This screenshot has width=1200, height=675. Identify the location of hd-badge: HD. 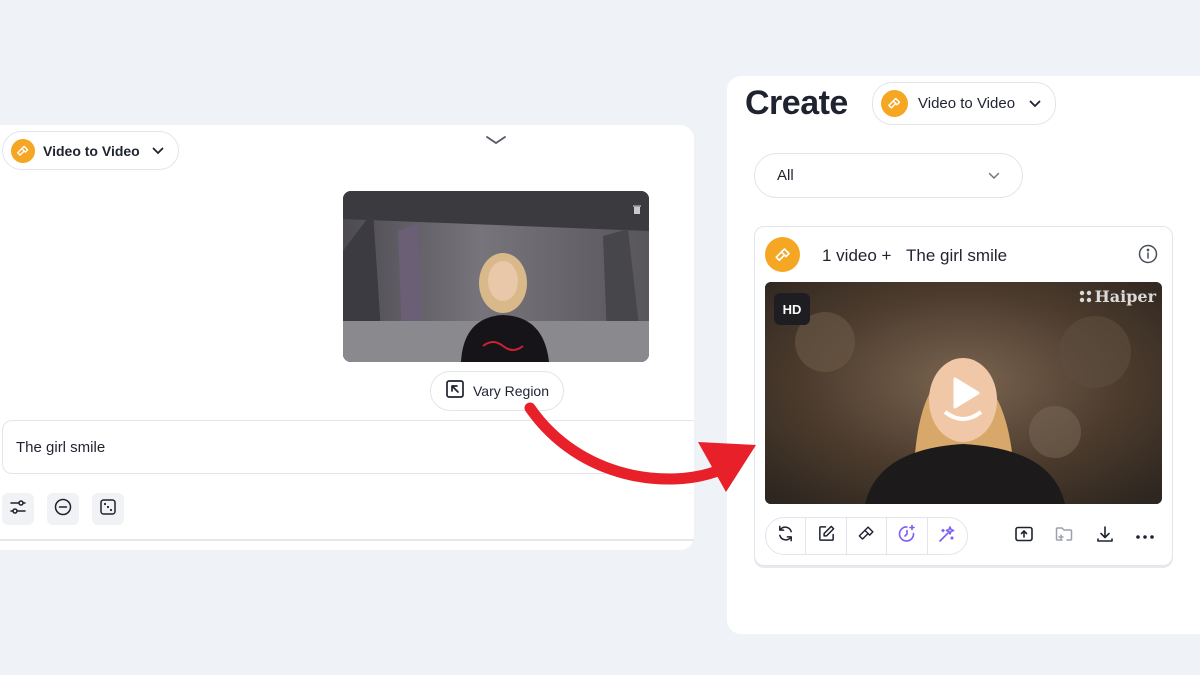
(792, 309).